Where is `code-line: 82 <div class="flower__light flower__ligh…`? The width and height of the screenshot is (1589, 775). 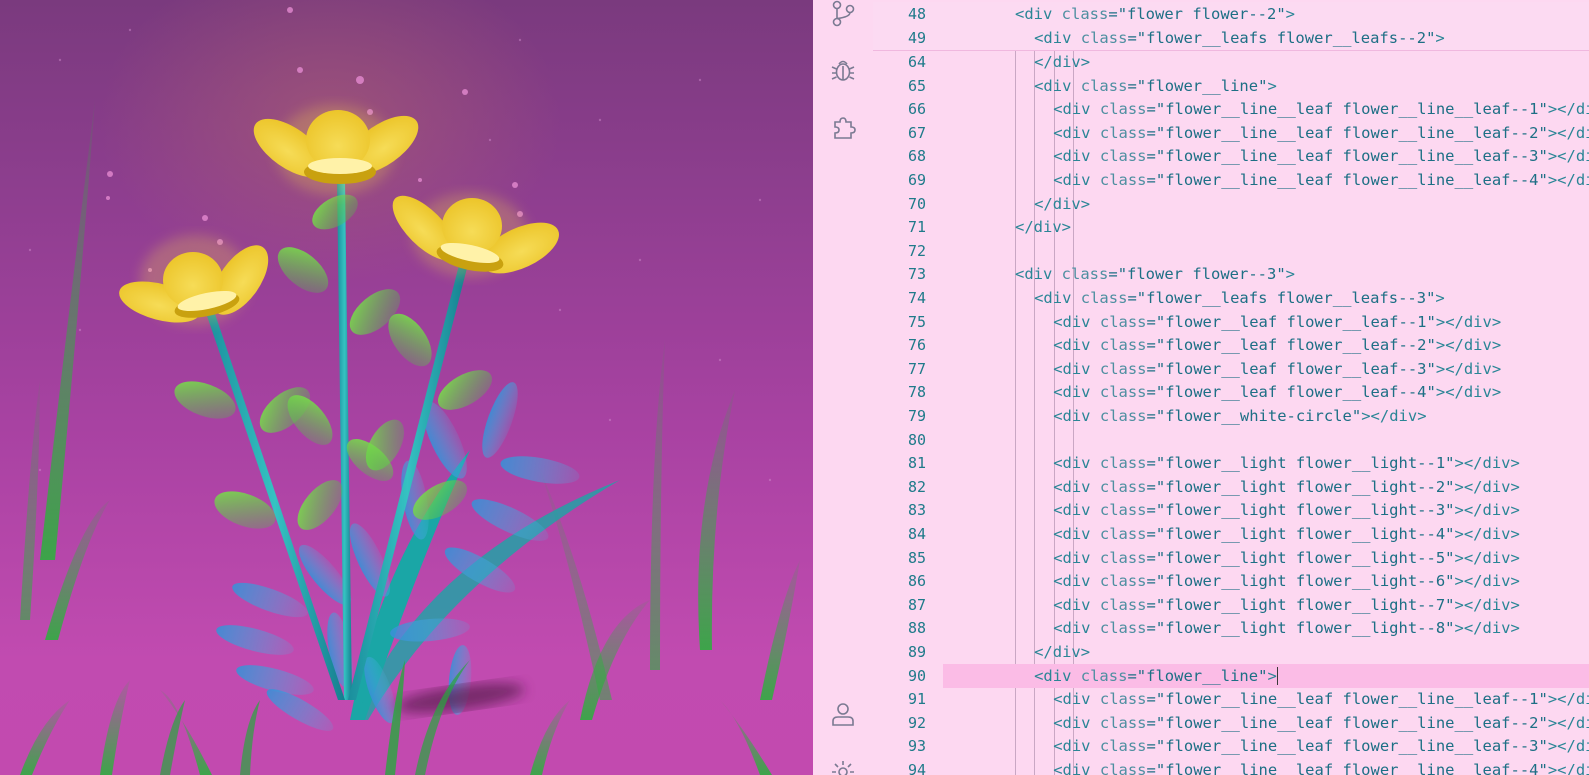
code-line: 82 <div class="flower__light flower__ligh… is located at coordinates (1231, 487).